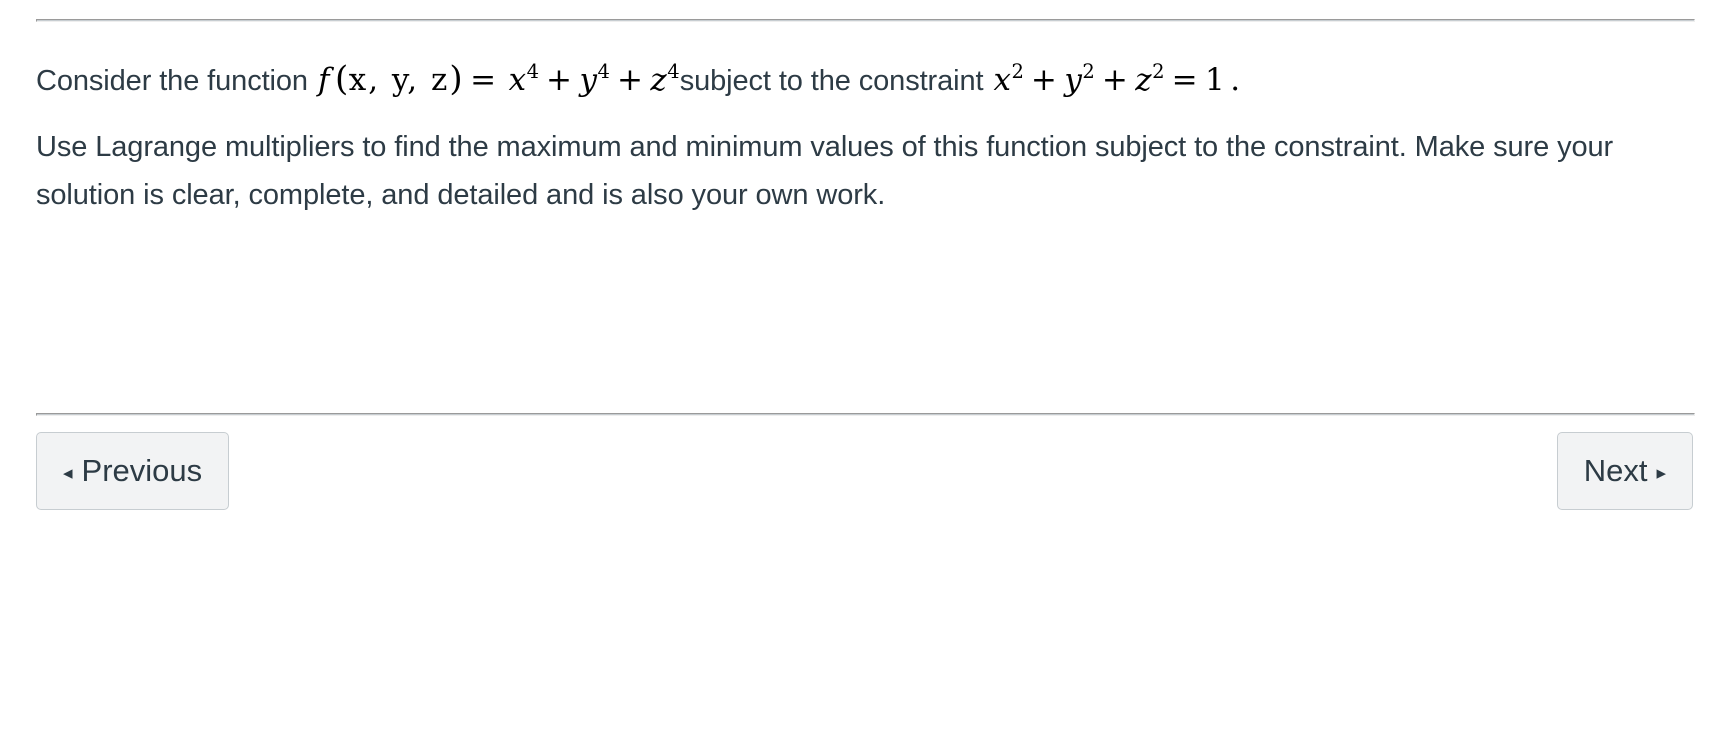  What do you see at coordinates (1002, 80) in the screenshot?
I see `constraint-x-base: x` at bounding box center [1002, 80].